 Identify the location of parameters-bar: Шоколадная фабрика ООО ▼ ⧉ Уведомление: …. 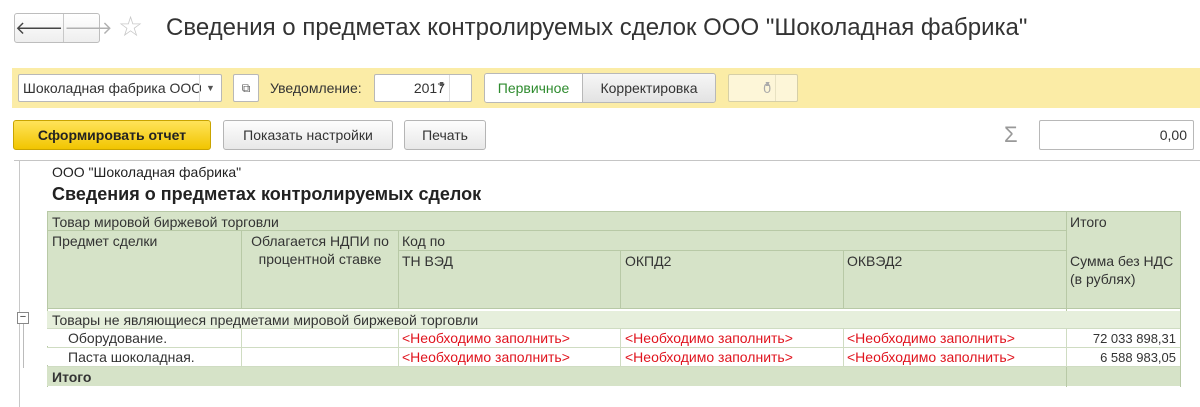
(606, 88).